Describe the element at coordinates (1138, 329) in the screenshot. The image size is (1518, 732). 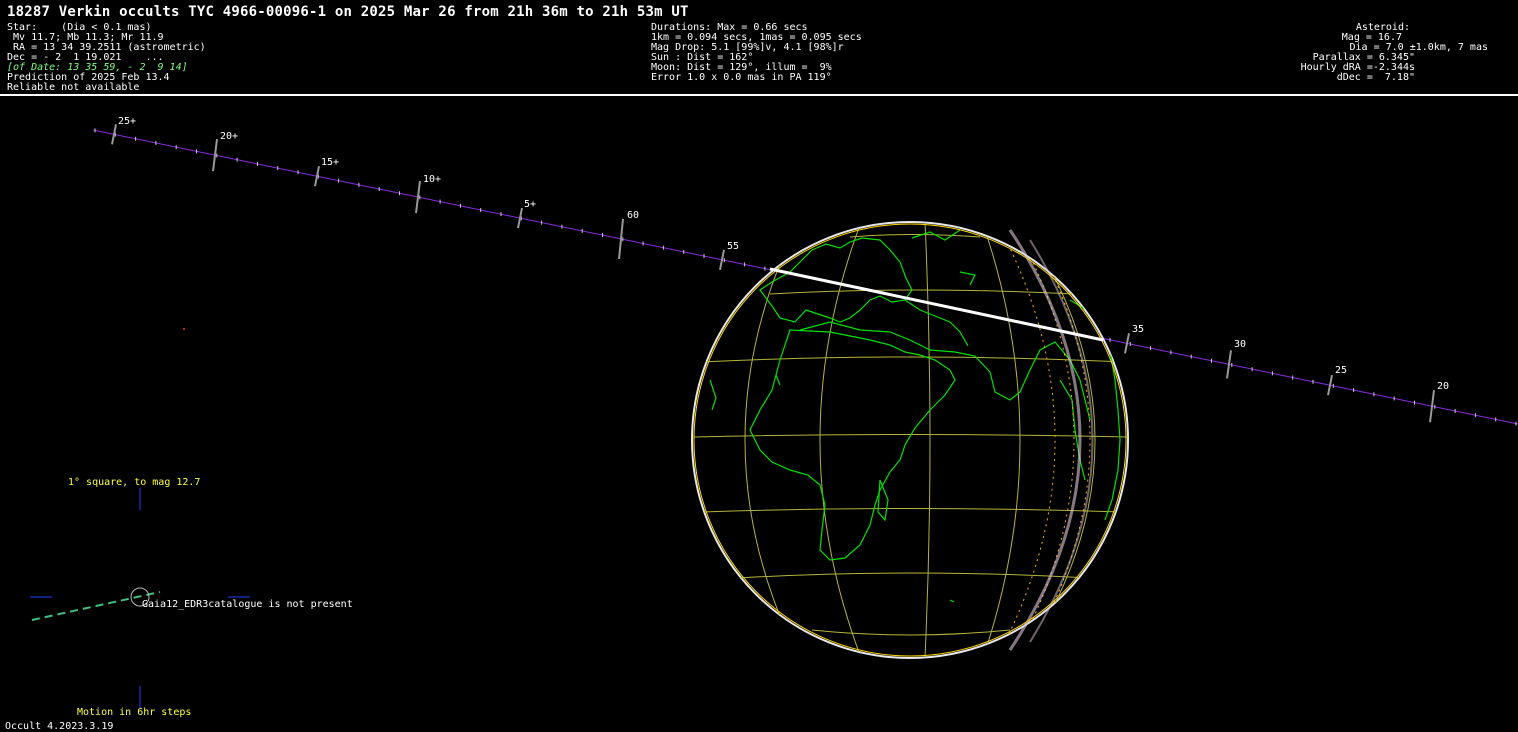
I see `track-label-after: 35` at that location.